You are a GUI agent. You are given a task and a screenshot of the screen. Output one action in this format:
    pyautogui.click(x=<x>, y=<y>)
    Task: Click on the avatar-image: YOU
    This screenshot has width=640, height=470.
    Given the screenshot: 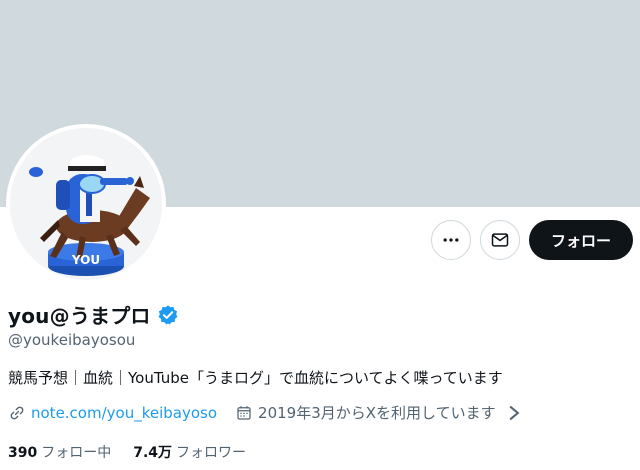 What is the action you would take?
    pyautogui.click(x=86, y=204)
    